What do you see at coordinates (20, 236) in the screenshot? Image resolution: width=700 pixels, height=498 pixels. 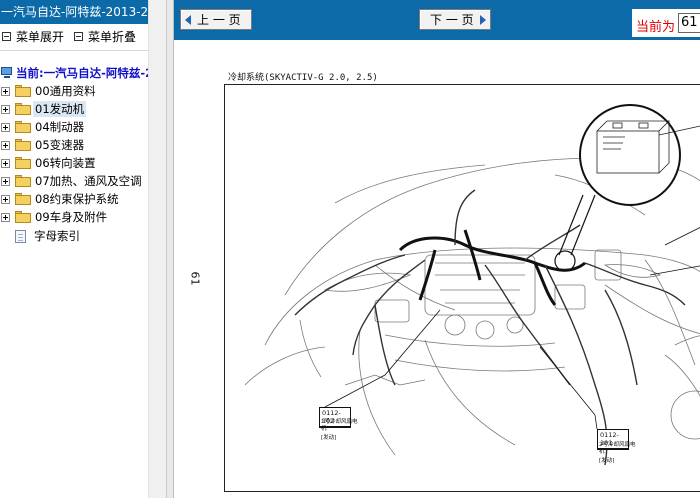 I see `document-icon` at bounding box center [20, 236].